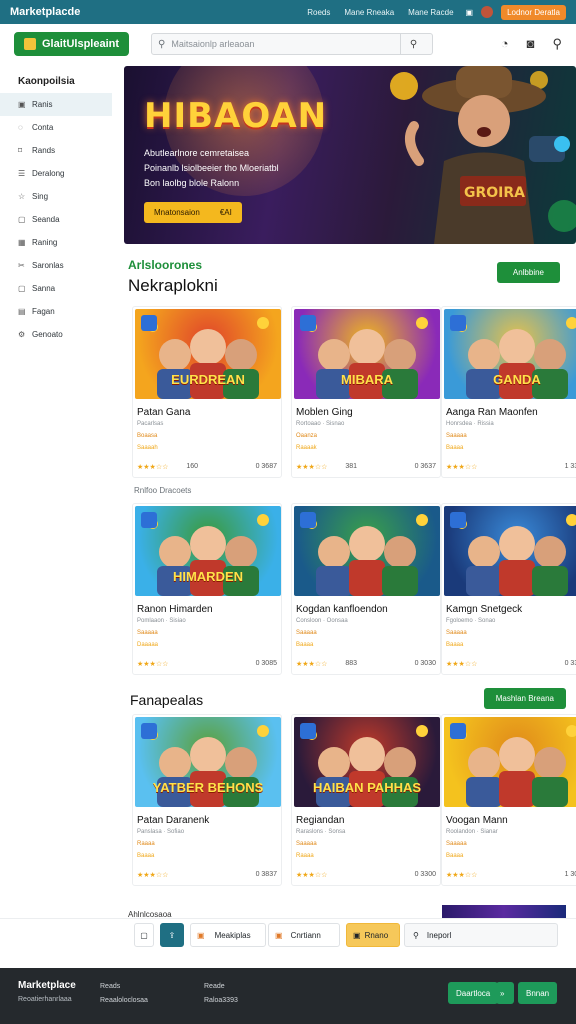  What do you see at coordinates (487, 12) in the screenshot?
I see `avatar` at bounding box center [487, 12].